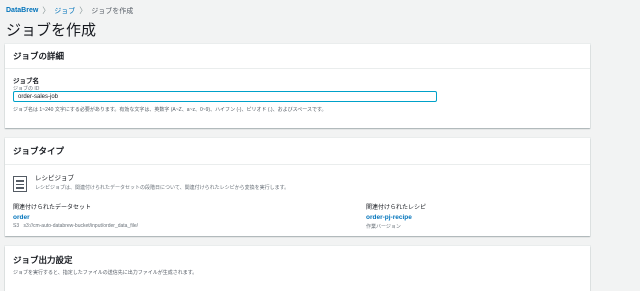 Image resolution: width=640 pixels, height=291 pixels. I want to click on recipe-job-title: レシピジョブ, so click(54, 178).